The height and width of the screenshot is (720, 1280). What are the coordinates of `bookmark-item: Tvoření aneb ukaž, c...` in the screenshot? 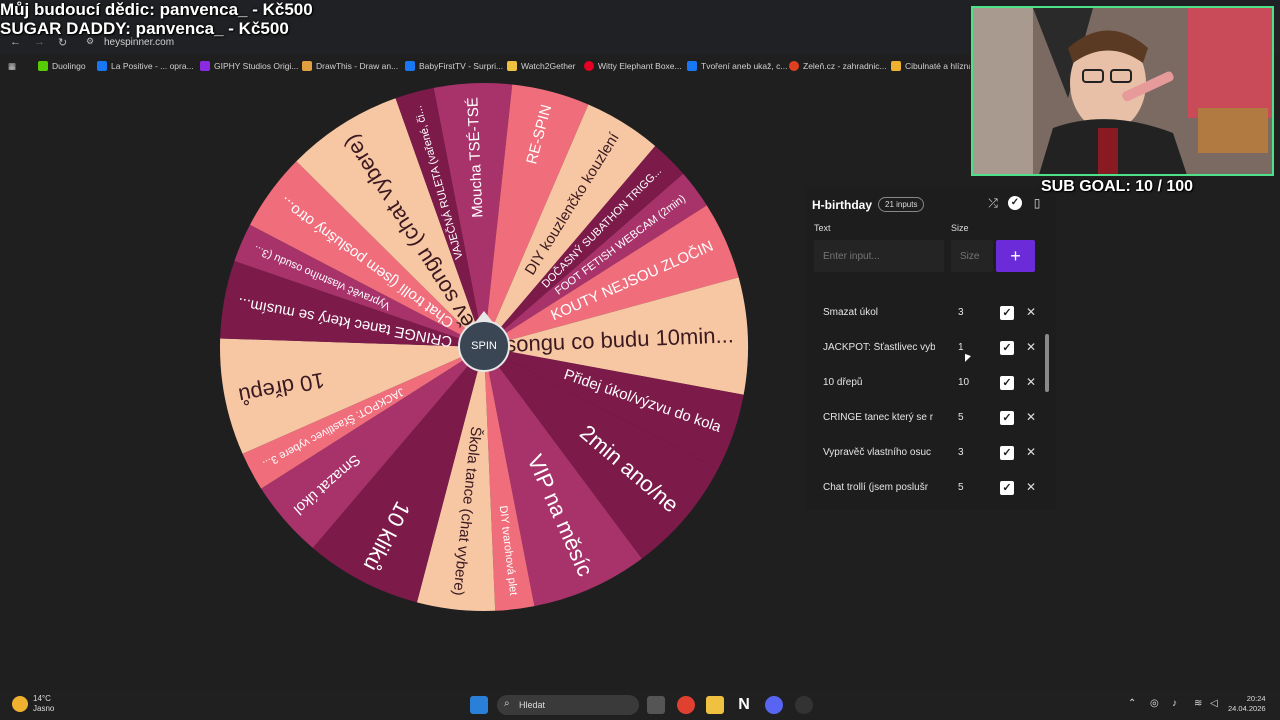 It's located at (737, 66).